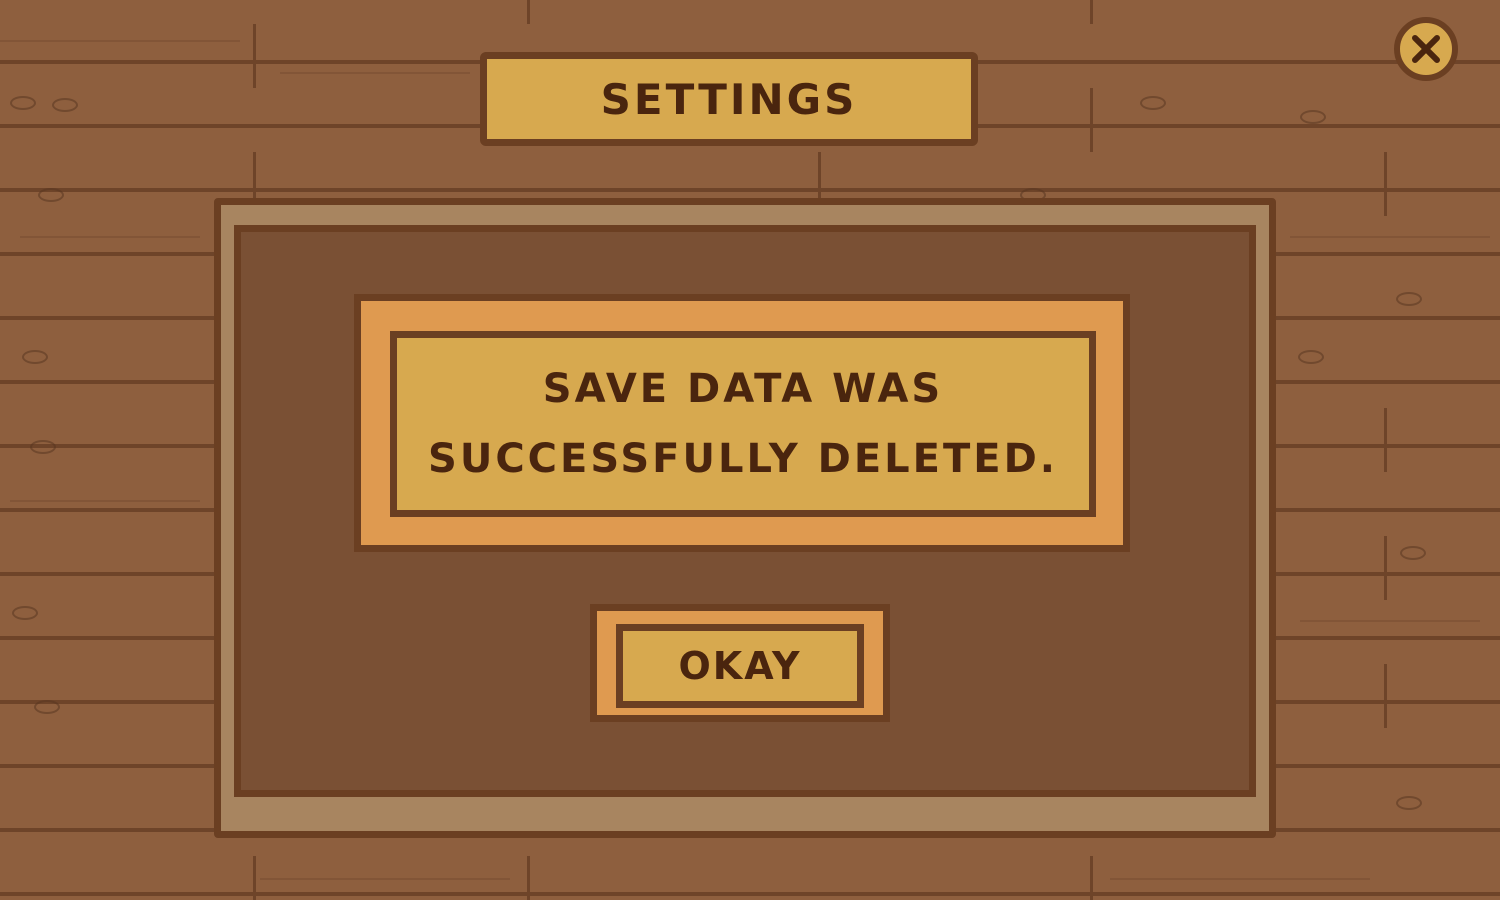 This screenshot has width=1500, height=900. I want to click on okay-button-label: OKAY, so click(740, 666).